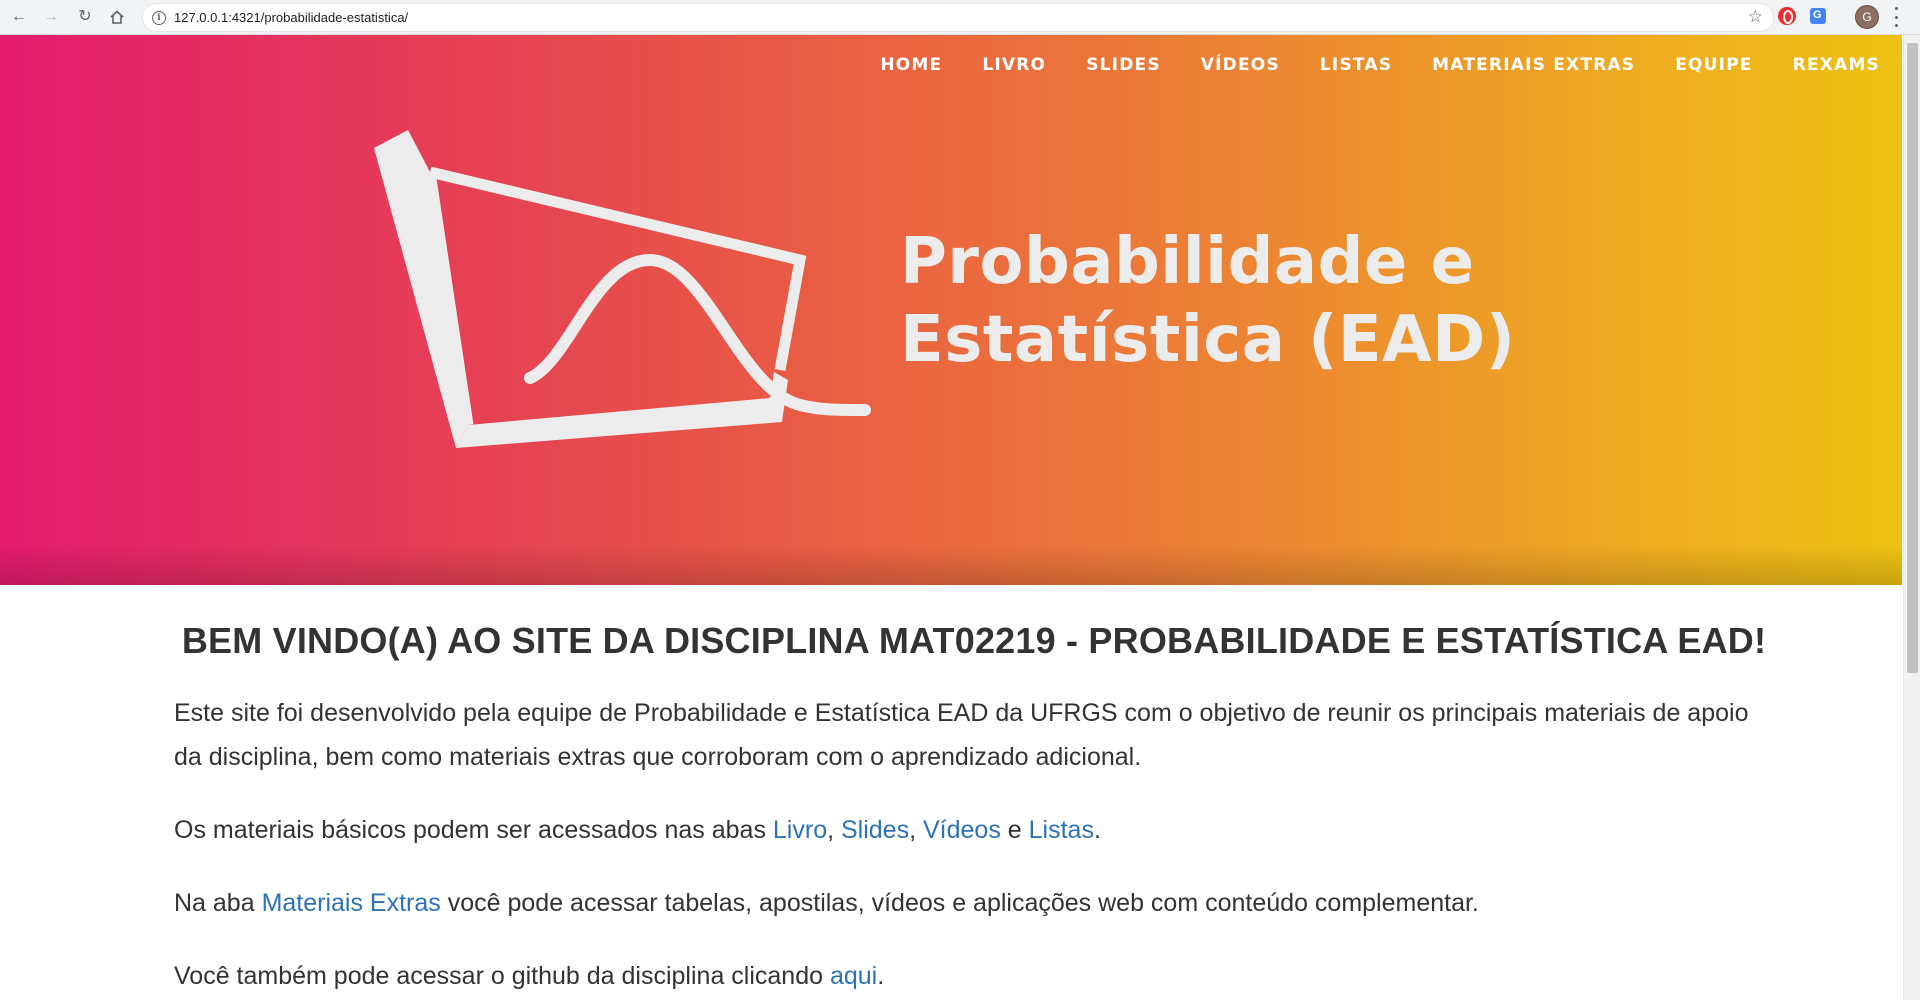 This screenshot has width=1920, height=1000. What do you see at coordinates (853, 976) in the screenshot?
I see `link-github-aqui: aqui` at bounding box center [853, 976].